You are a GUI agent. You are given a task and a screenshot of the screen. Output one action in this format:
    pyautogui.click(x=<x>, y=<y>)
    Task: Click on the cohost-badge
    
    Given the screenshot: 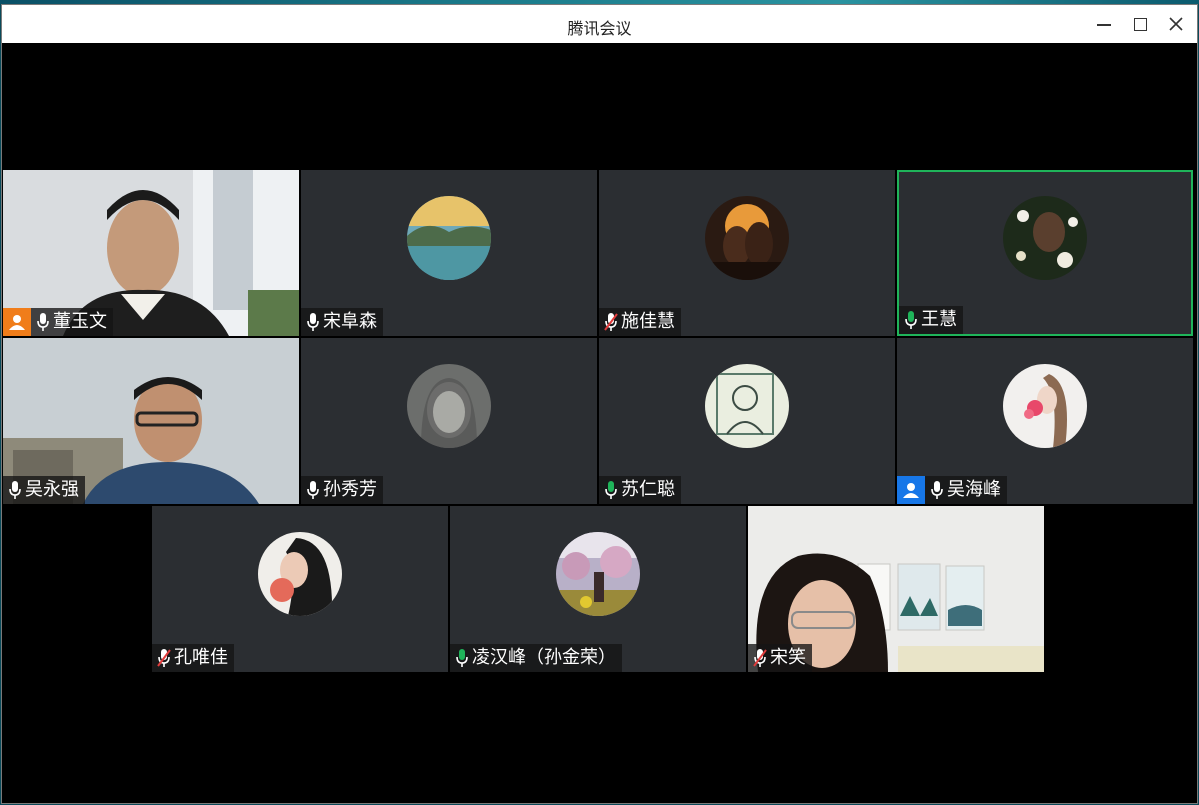 What is the action you would take?
    pyautogui.click(x=911, y=490)
    